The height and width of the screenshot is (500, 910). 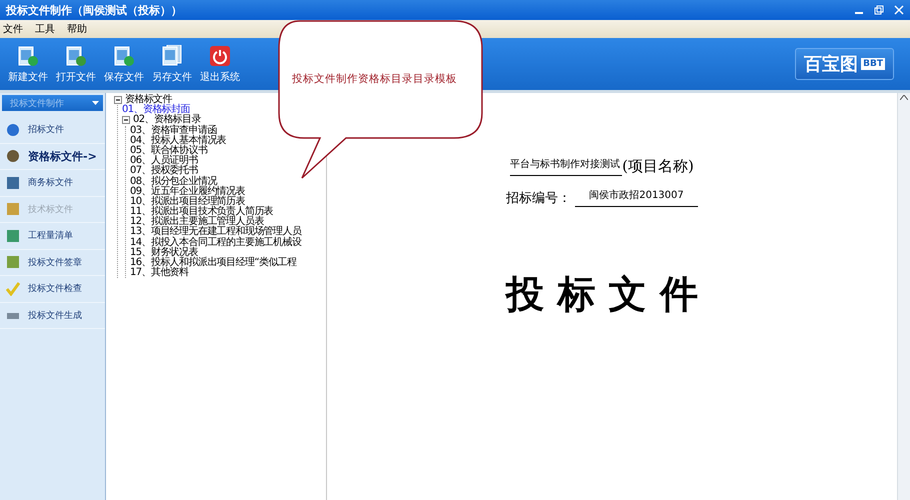 I want to click on logo-text: 百宝图, so click(x=831, y=64).